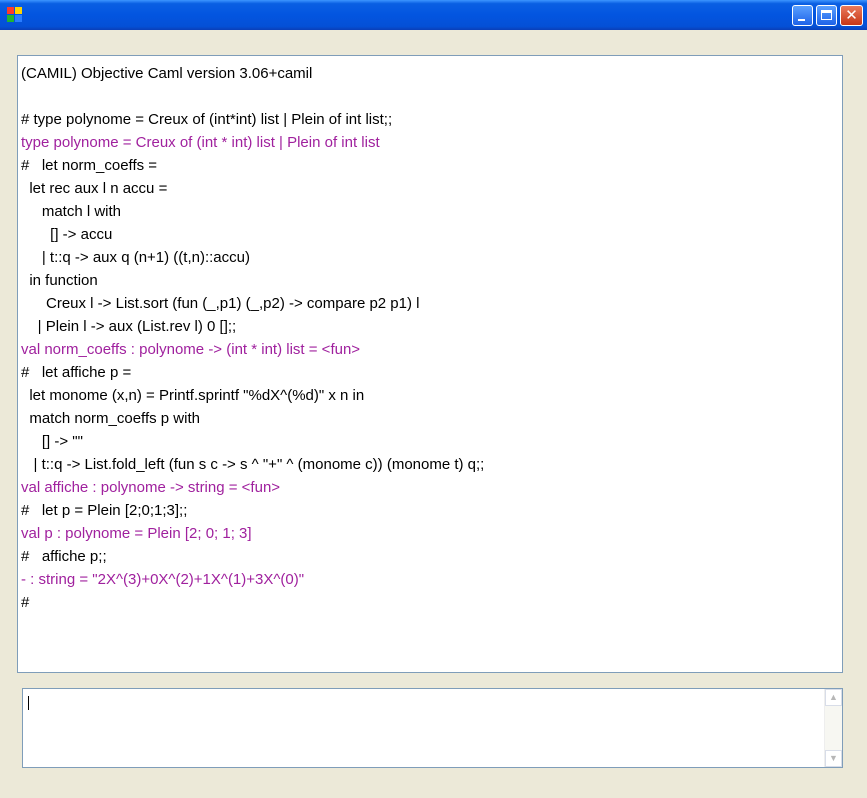 This screenshot has height=798, width=867. I want to click on scroll-down-button: ▼, so click(833, 758).